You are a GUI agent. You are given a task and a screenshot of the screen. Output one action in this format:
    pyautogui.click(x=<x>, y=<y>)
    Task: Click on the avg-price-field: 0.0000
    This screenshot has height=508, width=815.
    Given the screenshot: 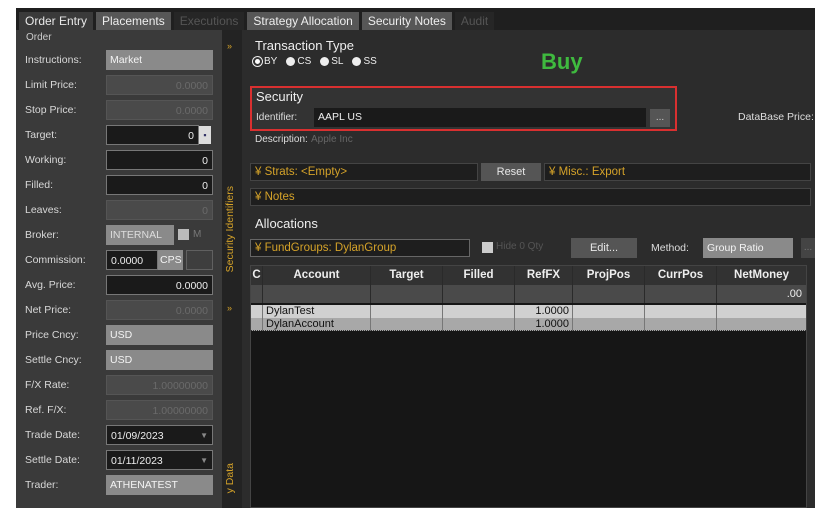 What is the action you would take?
    pyautogui.click(x=159, y=285)
    